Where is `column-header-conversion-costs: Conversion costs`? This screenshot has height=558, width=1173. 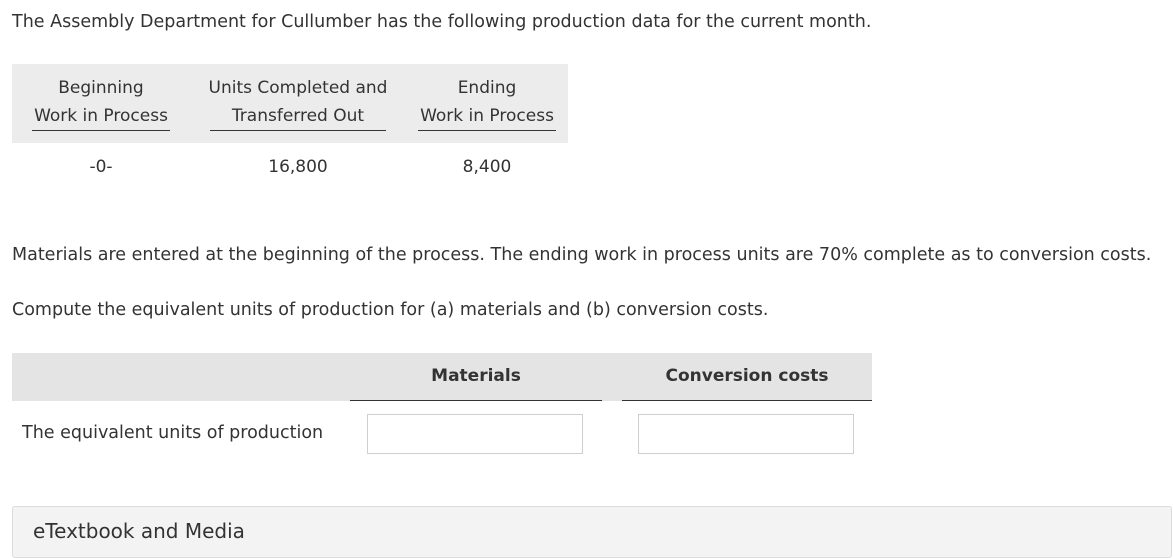 column-header-conversion-costs: Conversion costs is located at coordinates (747, 376).